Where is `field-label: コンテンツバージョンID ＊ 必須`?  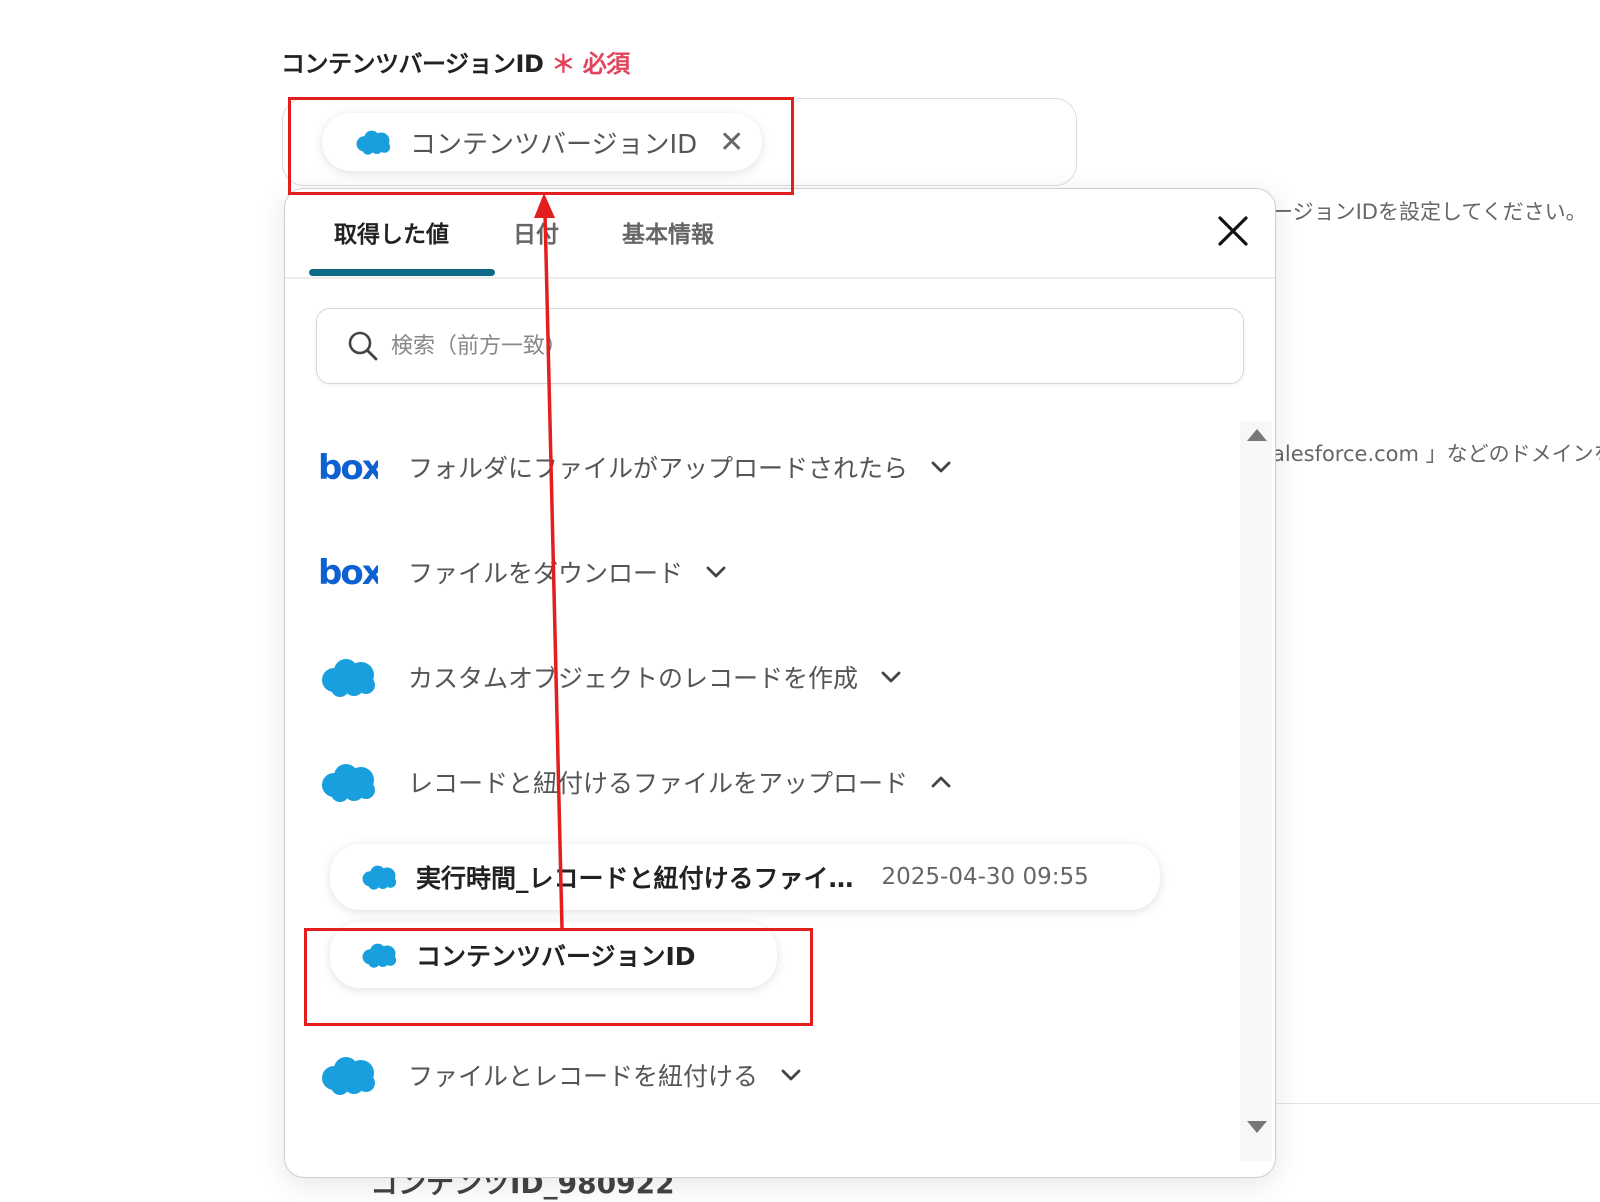 field-label: コンテンツバージョンID ＊ 必須 is located at coordinates (455, 61).